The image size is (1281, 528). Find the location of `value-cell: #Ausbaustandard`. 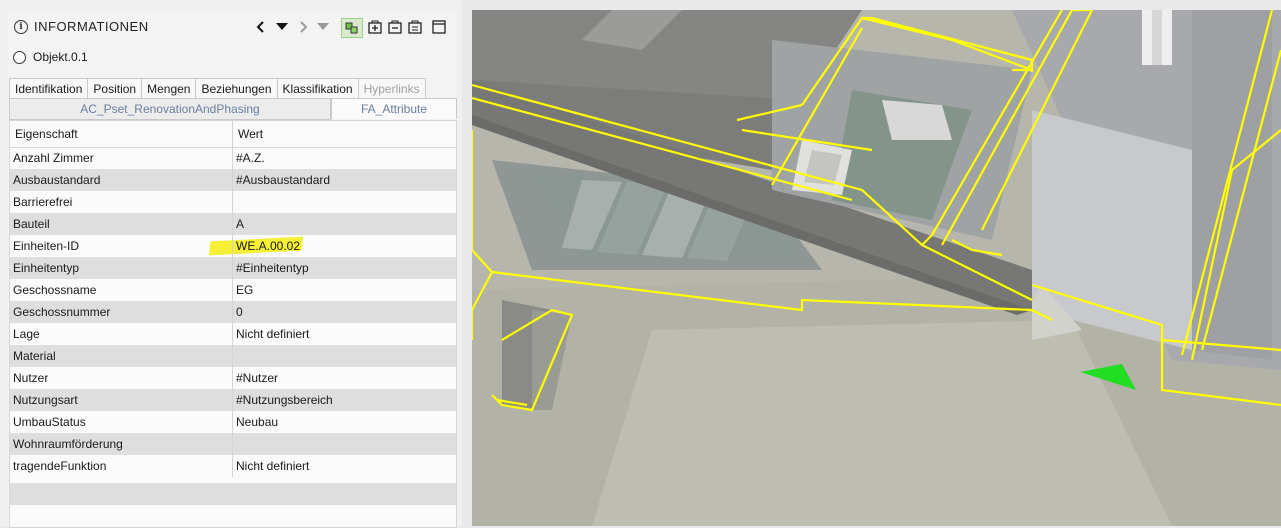

value-cell: #Ausbaustandard is located at coordinates (283, 180).